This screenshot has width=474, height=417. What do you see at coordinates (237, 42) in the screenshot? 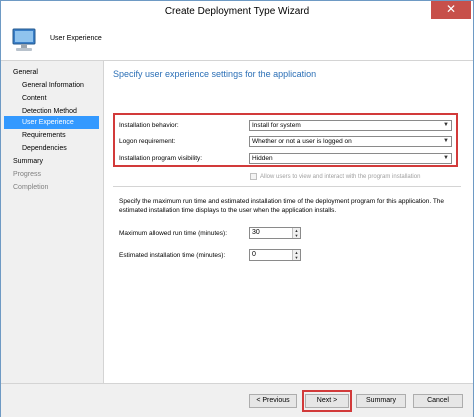
I see `wizard-header: User Experience` at bounding box center [237, 42].